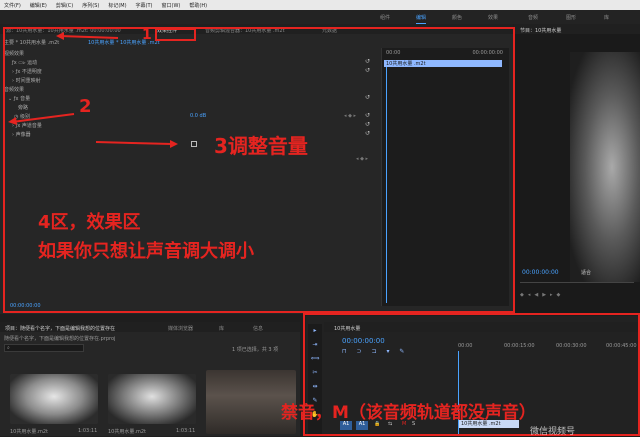 Image resolution: width=640 pixels, height=437 pixels. Describe the element at coordinates (93, 90) in the screenshot. I see `annotation-arrows` at that location.